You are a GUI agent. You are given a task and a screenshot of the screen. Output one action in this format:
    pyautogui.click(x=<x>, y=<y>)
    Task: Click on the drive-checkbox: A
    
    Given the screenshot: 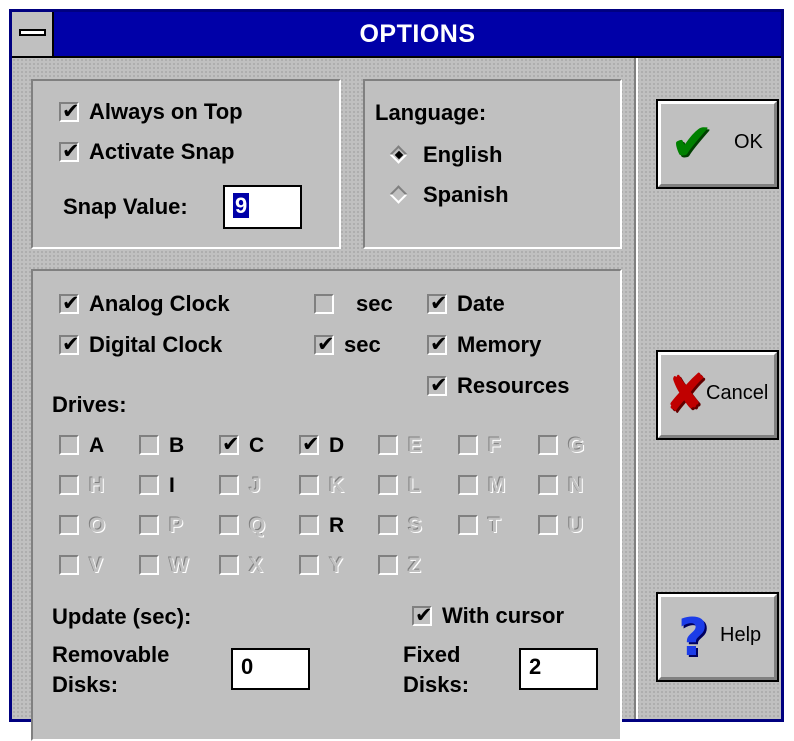 What is the action you would take?
    pyautogui.click(x=81, y=446)
    